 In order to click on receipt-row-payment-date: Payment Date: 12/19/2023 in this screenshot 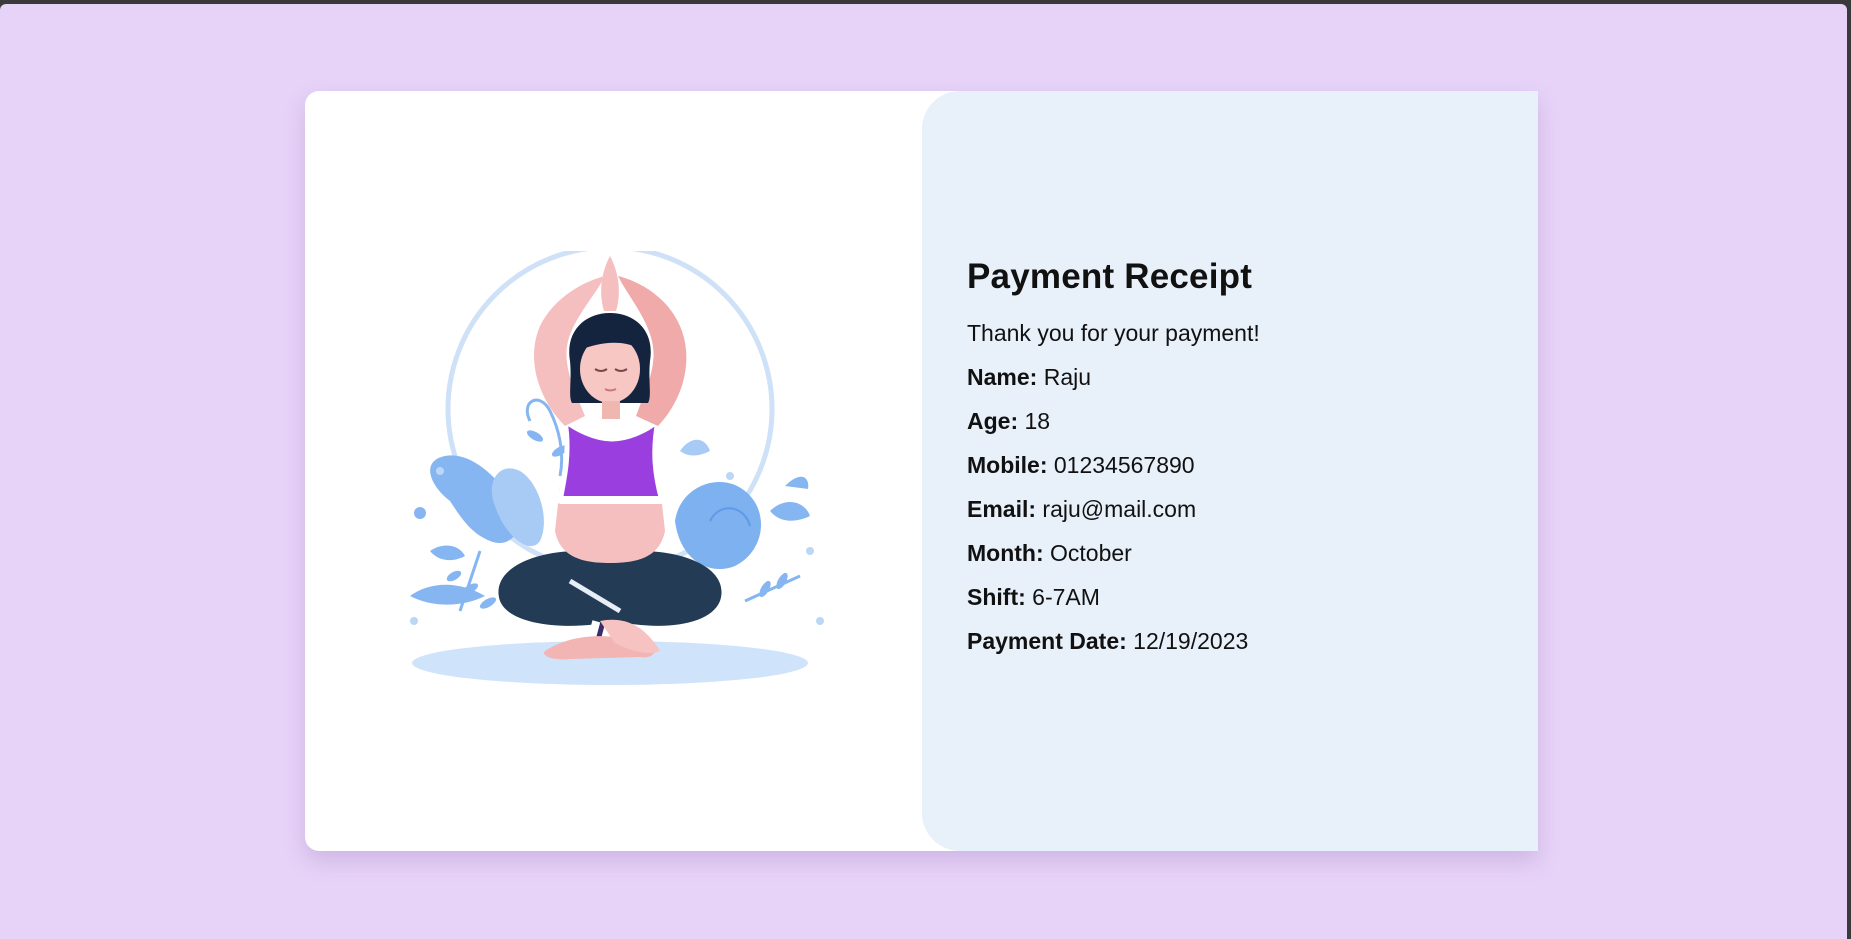, I will do `click(1237, 641)`.